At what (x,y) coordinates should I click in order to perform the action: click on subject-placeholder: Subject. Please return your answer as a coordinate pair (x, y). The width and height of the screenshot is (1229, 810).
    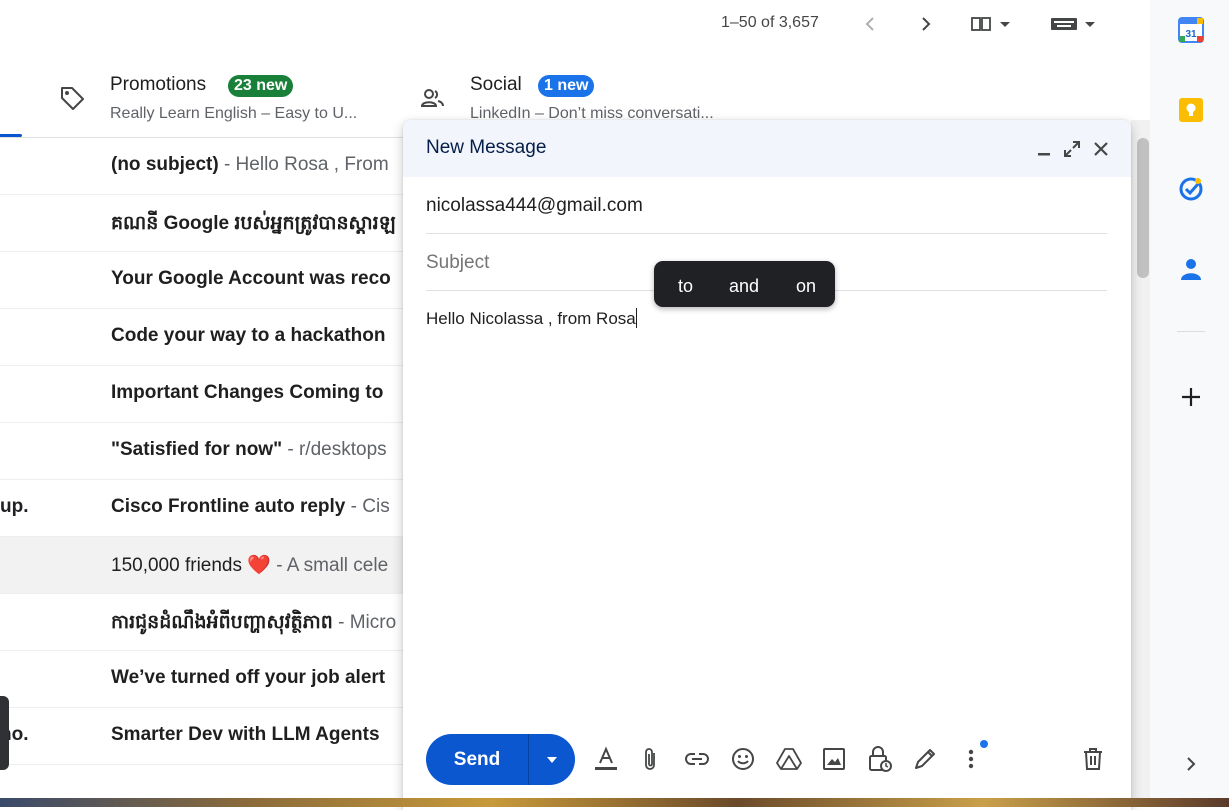
    Looking at the image, I should click on (458, 262).